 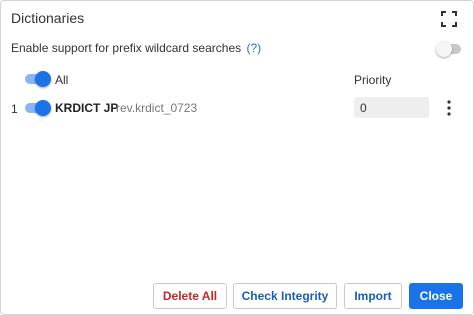 I want to click on close-button: Close, so click(x=436, y=296).